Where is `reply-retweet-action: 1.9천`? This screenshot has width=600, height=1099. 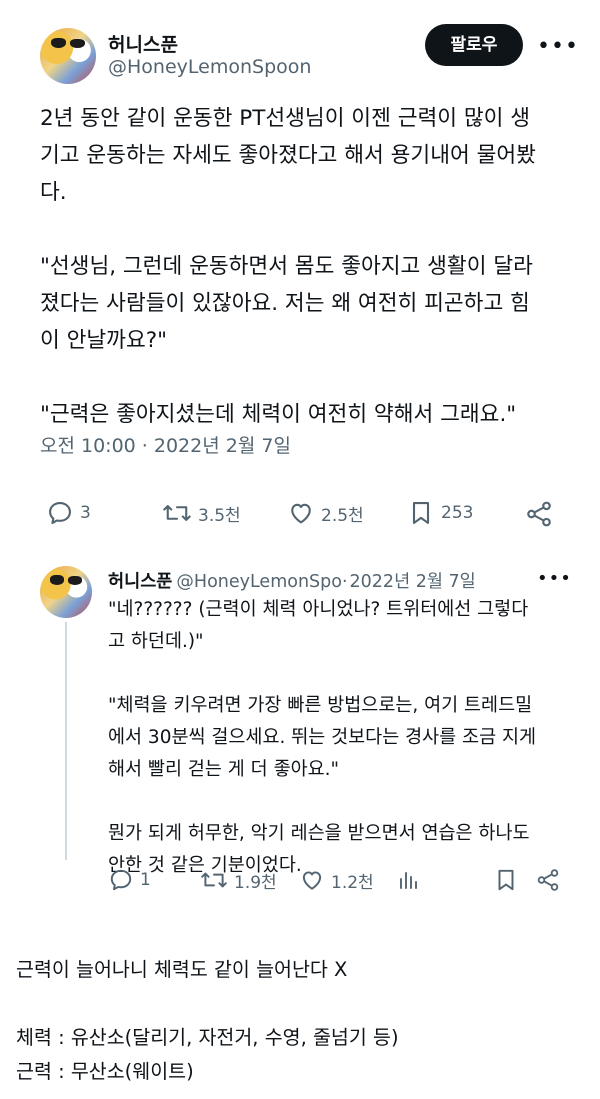 reply-retweet-action: 1.9천 is located at coordinates (238, 880).